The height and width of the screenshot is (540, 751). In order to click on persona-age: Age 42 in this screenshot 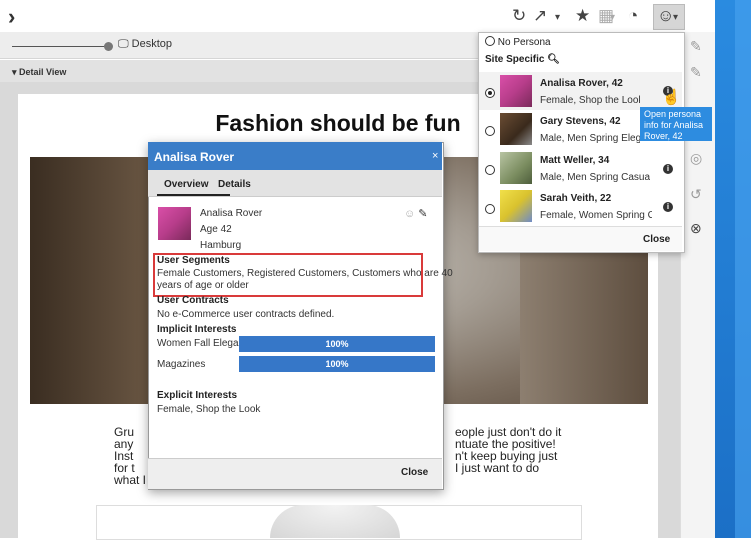, I will do `click(216, 229)`.